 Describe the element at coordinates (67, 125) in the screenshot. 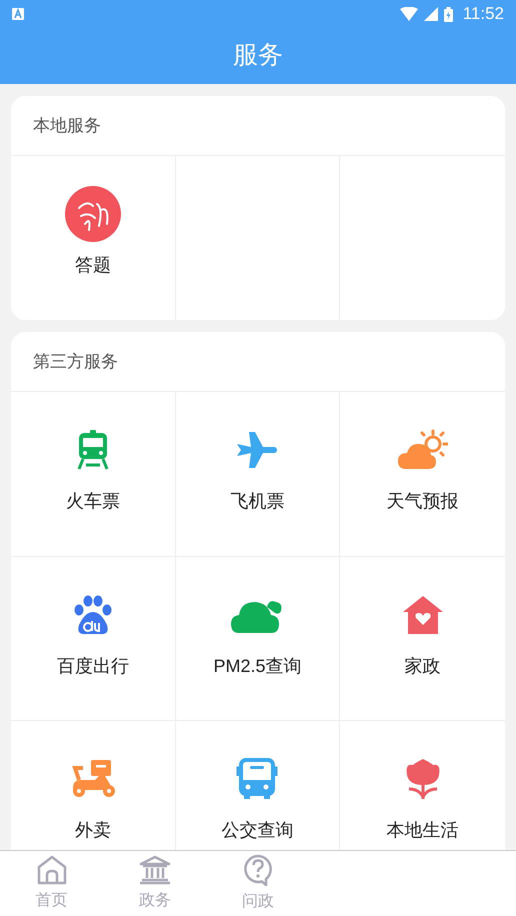

I see `section-title: 本地服务` at that location.